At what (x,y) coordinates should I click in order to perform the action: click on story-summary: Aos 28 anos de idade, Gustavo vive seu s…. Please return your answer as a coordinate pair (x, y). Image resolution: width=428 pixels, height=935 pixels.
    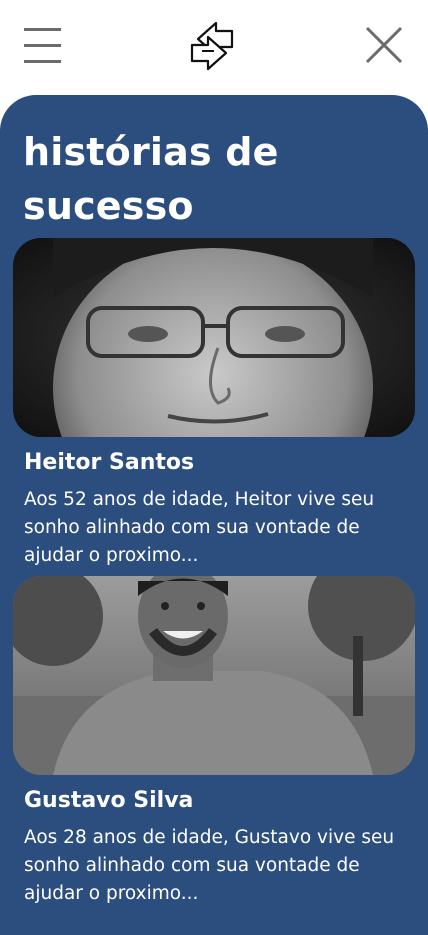
    Looking at the image, I should click on (209, 865).